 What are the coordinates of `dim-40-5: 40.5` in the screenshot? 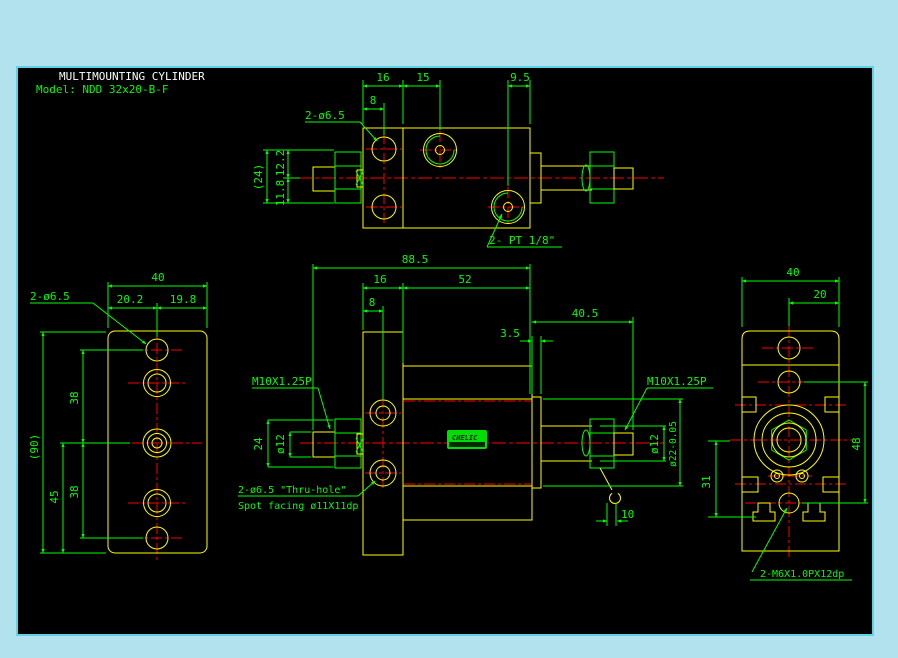 It's located at (585, 313).